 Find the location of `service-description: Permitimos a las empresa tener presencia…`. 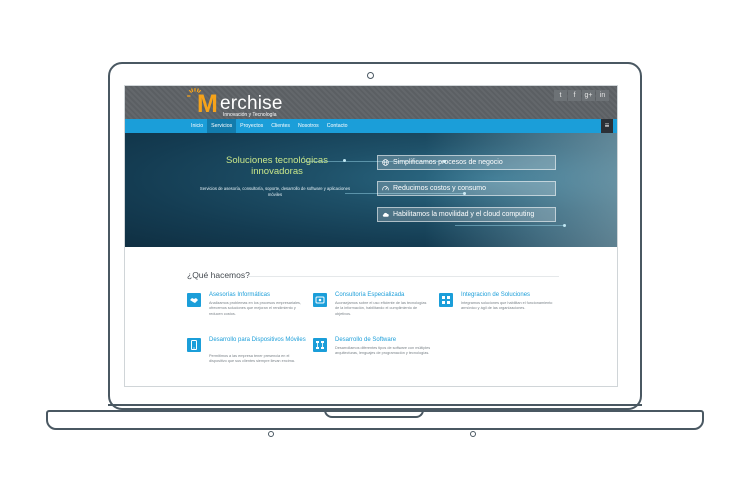

service-description: Permitimos a las empresa tener presencia… is located at coordinates (252, 359).